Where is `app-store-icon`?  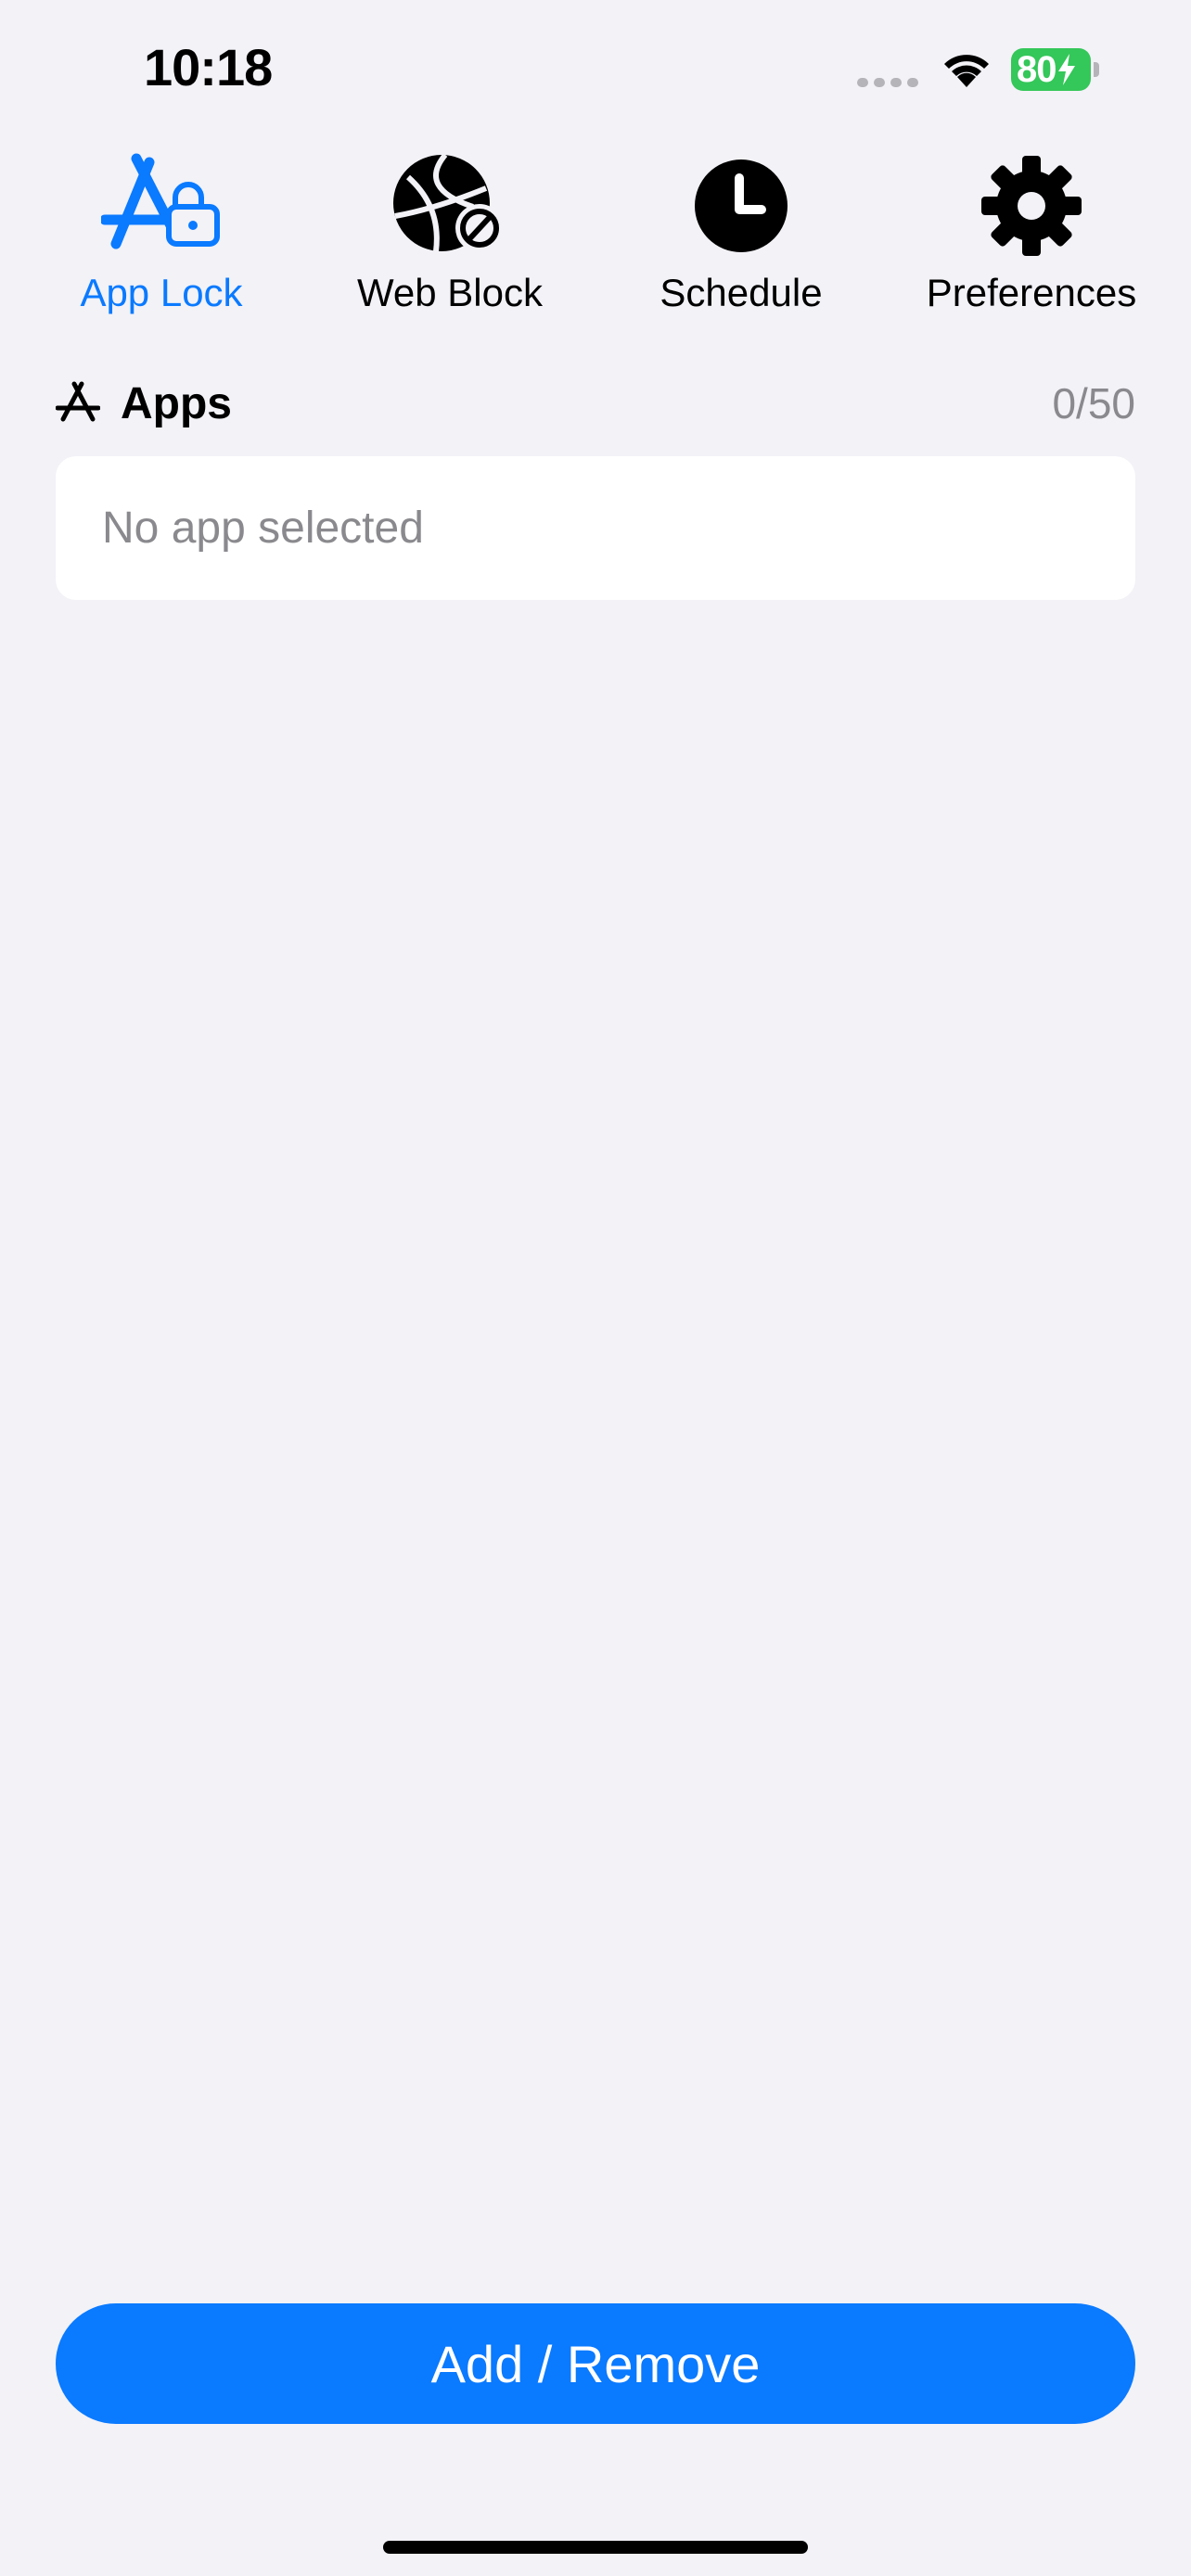
app-store-icon is located at coordinates (78, 403).